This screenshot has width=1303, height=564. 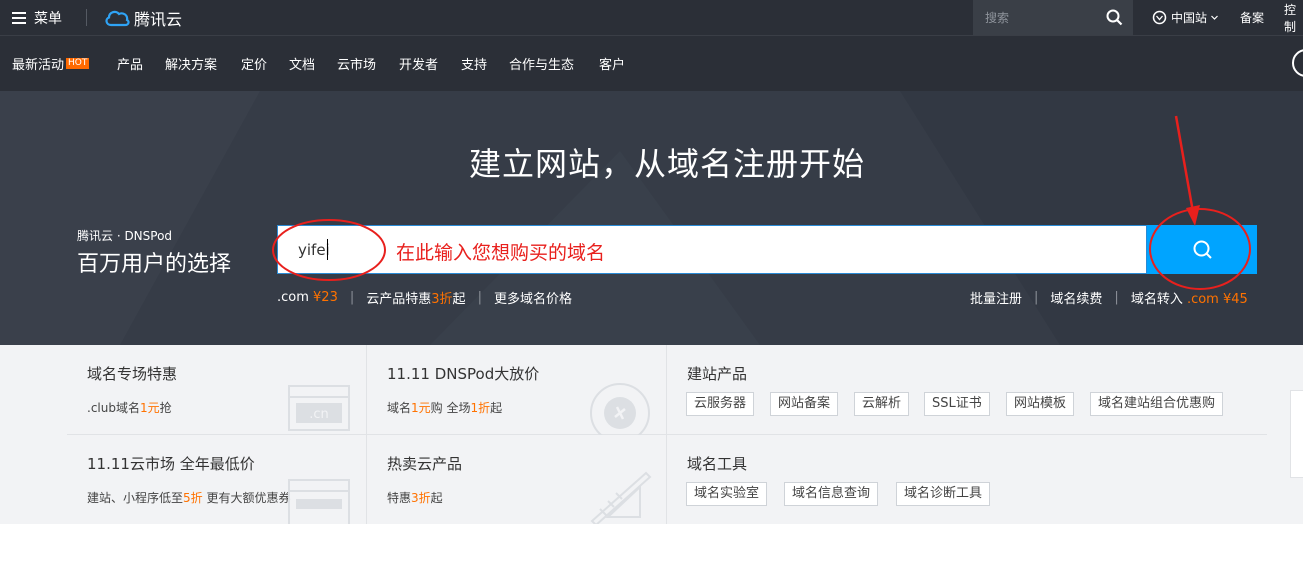 What do you see at coordinates (943, 494) in the screenshot?
I see `tag-diagnose: 域名诊断工具` at bounding box center [943, 494].